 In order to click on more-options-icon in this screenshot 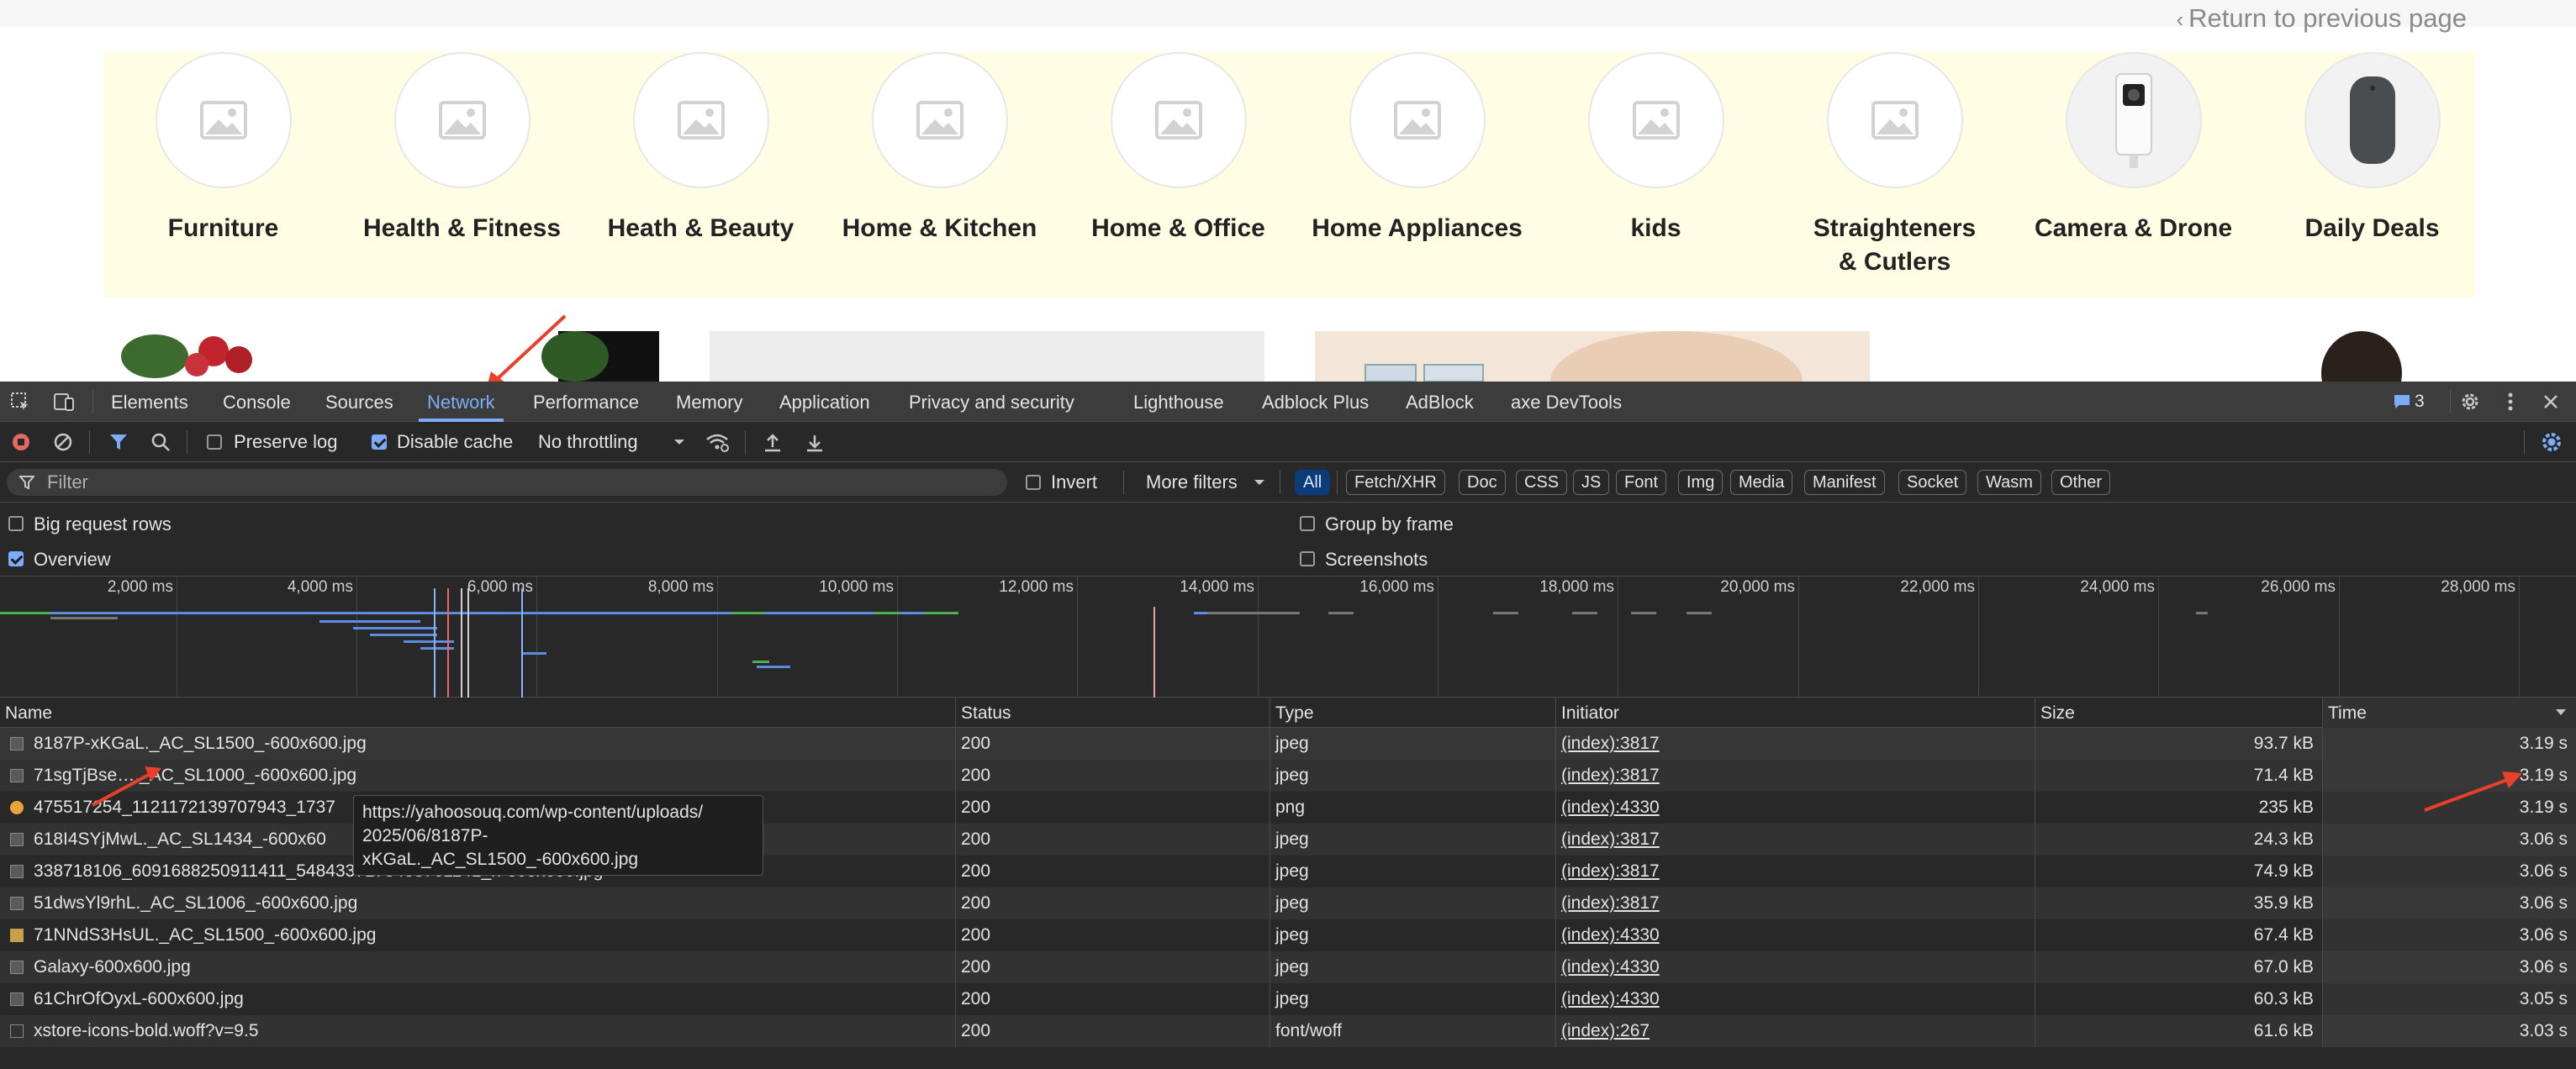, I will do `click(2510, 401)`.